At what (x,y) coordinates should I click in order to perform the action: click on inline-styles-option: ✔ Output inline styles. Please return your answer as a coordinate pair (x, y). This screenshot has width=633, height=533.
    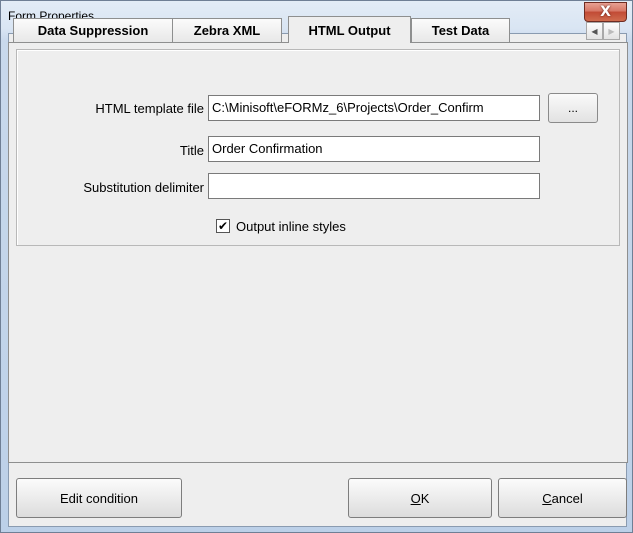
    Looking at the image, I should click on (281, 226).